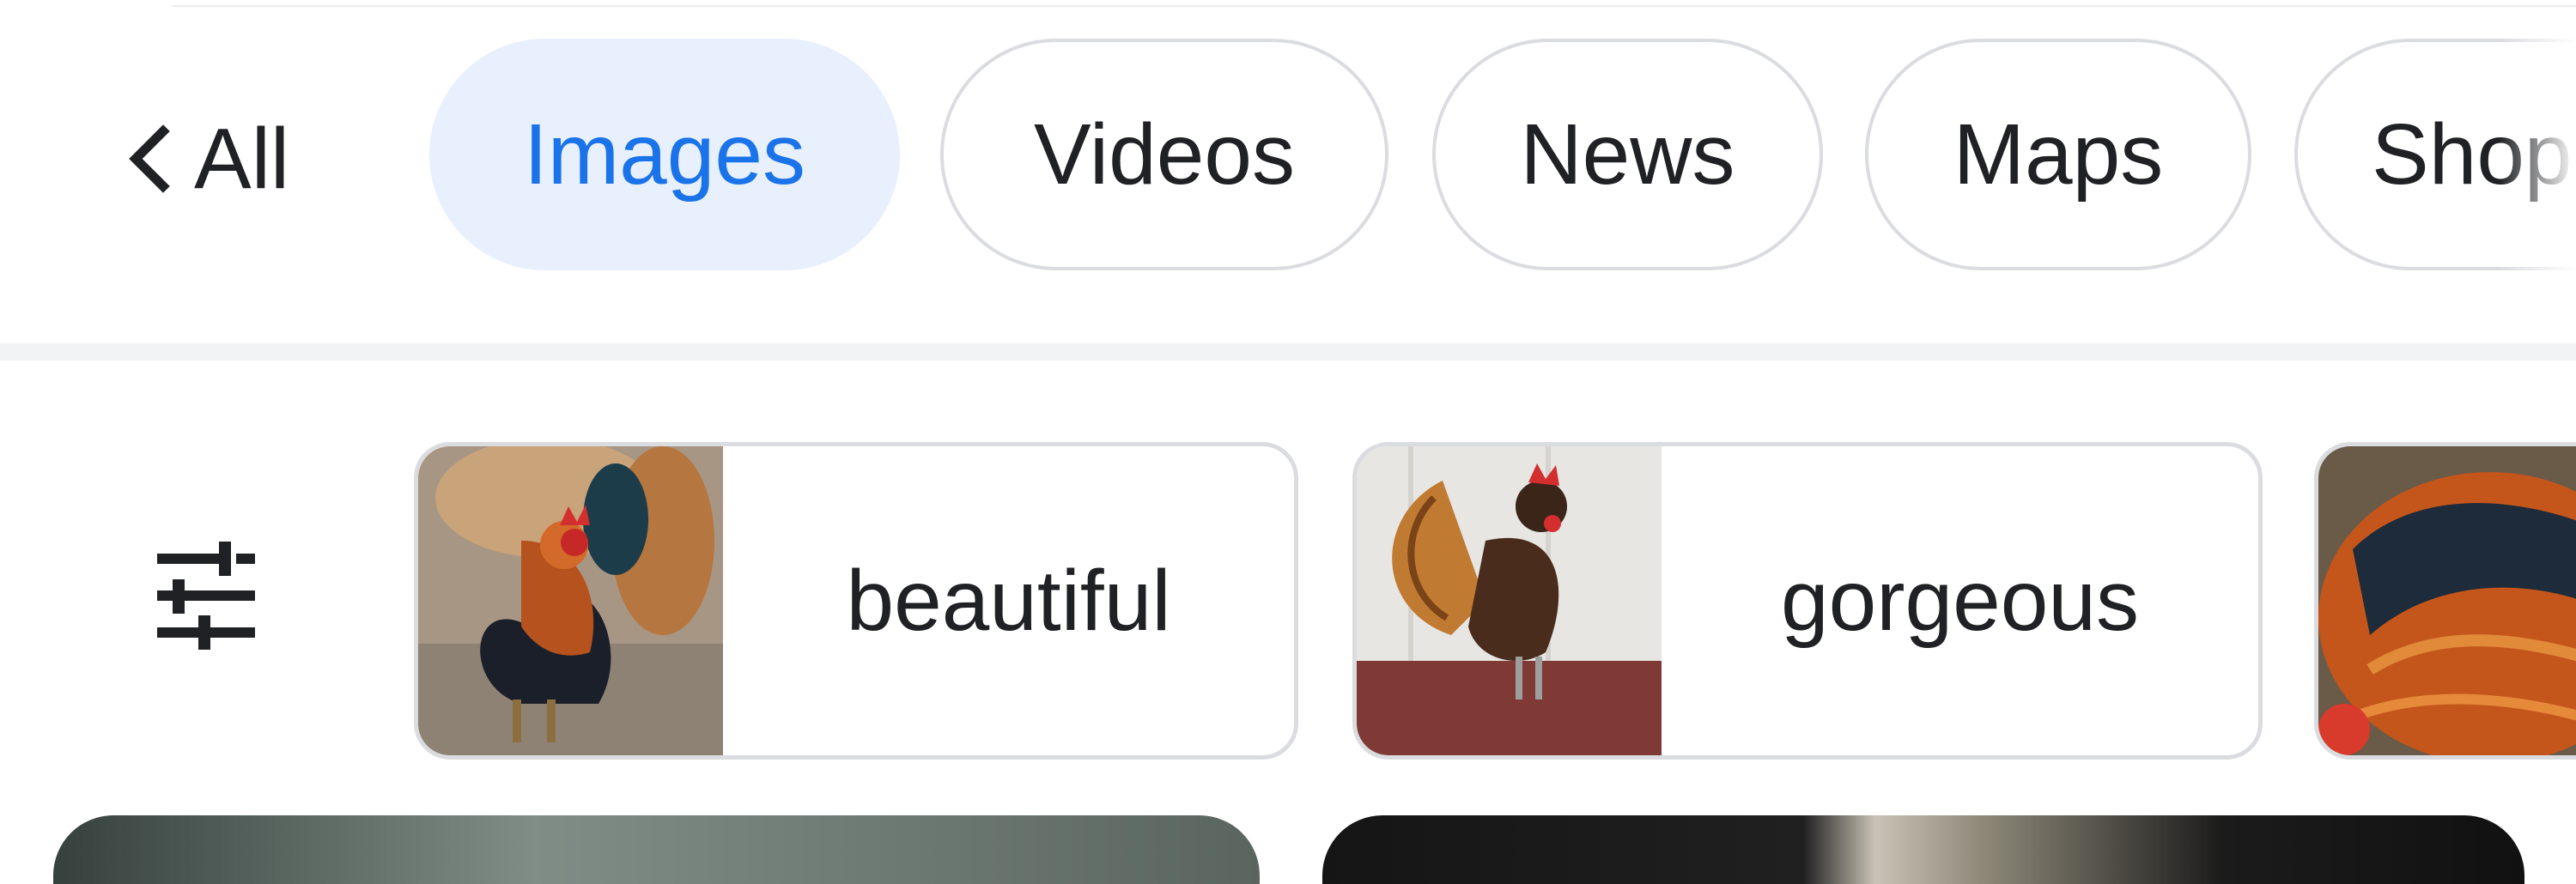 This screenshot has width=2576, height=884. I want to click on tab-news: News, so click(1627, 155).